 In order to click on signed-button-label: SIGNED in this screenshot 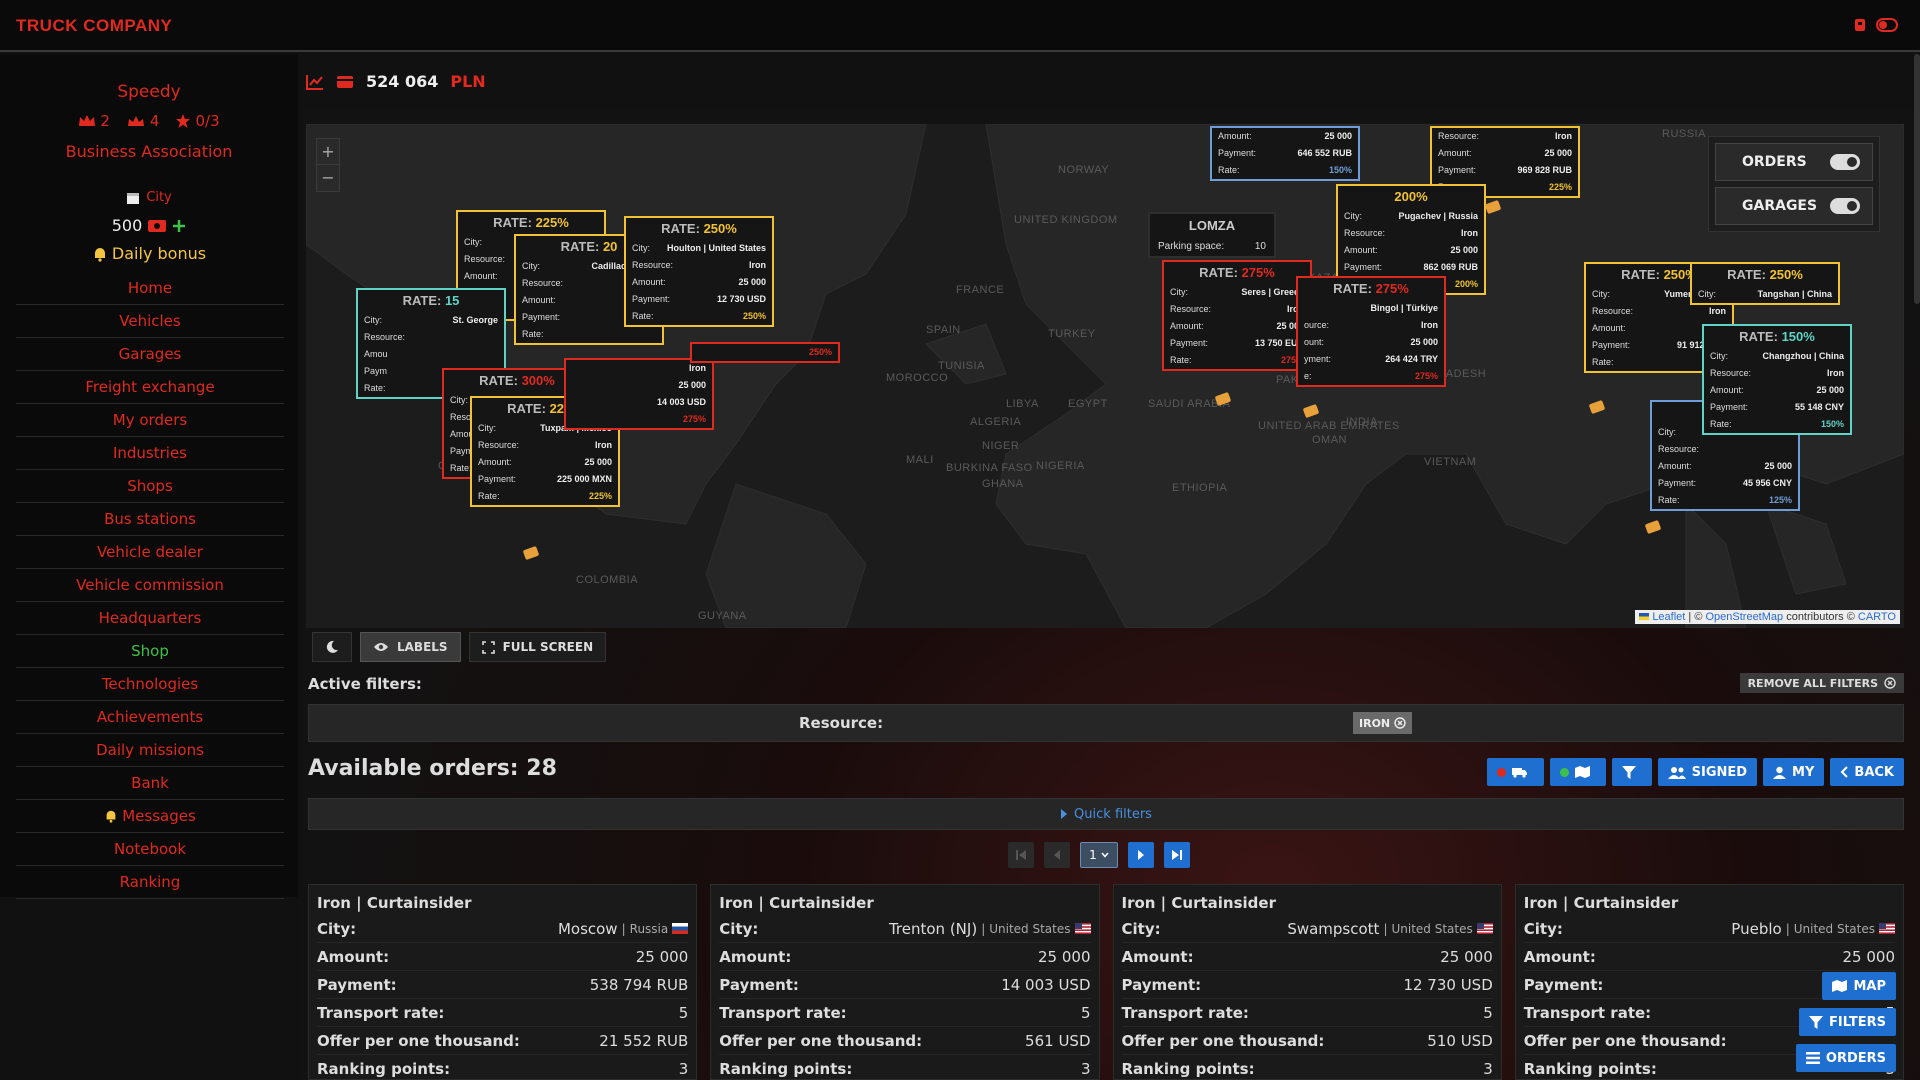, I will do `click(1719, 772)`.